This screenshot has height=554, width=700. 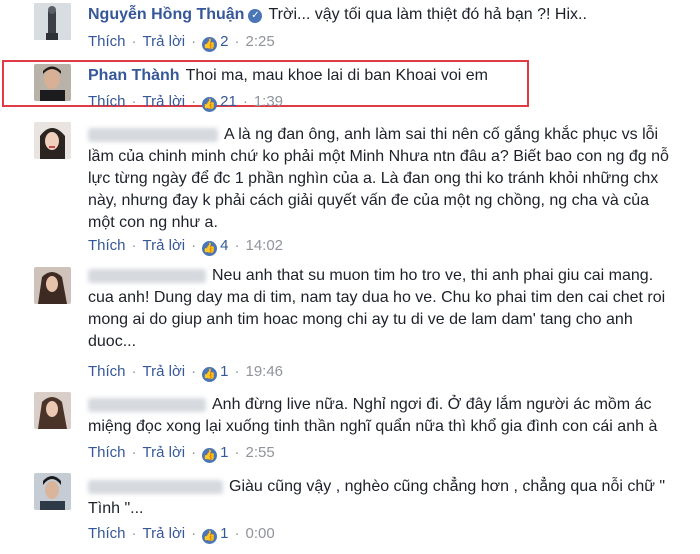 I want to click on comment-actions: Thích · Trả lời · 👍 2 · 2:25, so click(x=181, y=42).